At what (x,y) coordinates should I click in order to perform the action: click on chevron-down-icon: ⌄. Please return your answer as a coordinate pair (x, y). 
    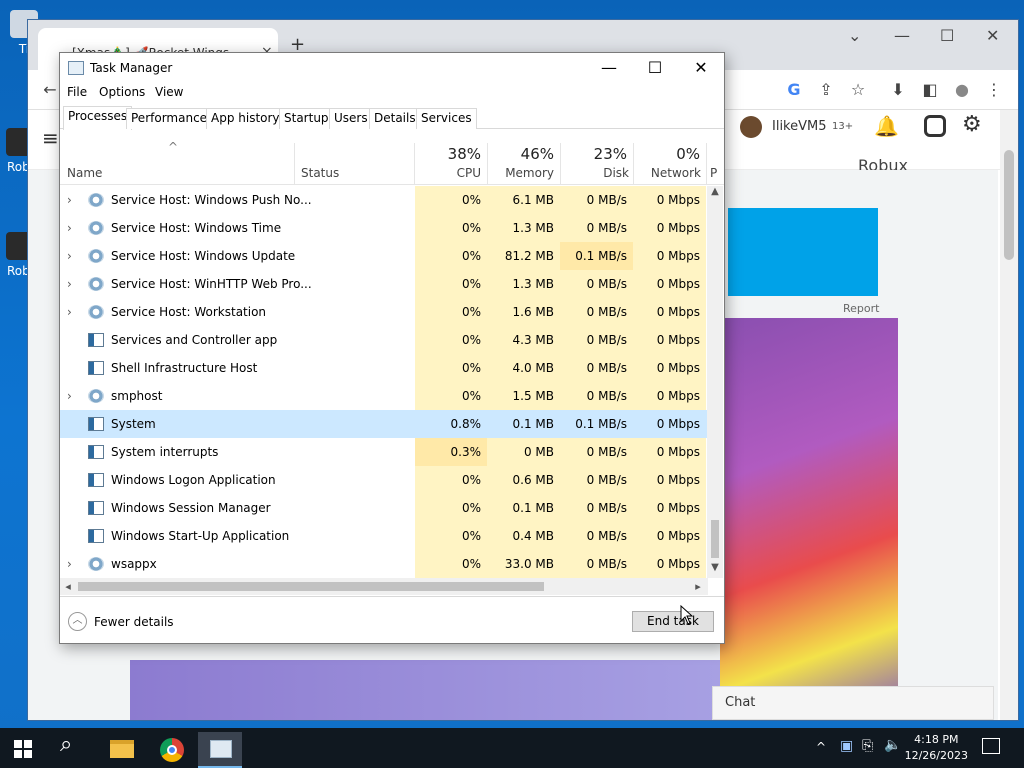
    Looking at the image, I should click on (854, 35).